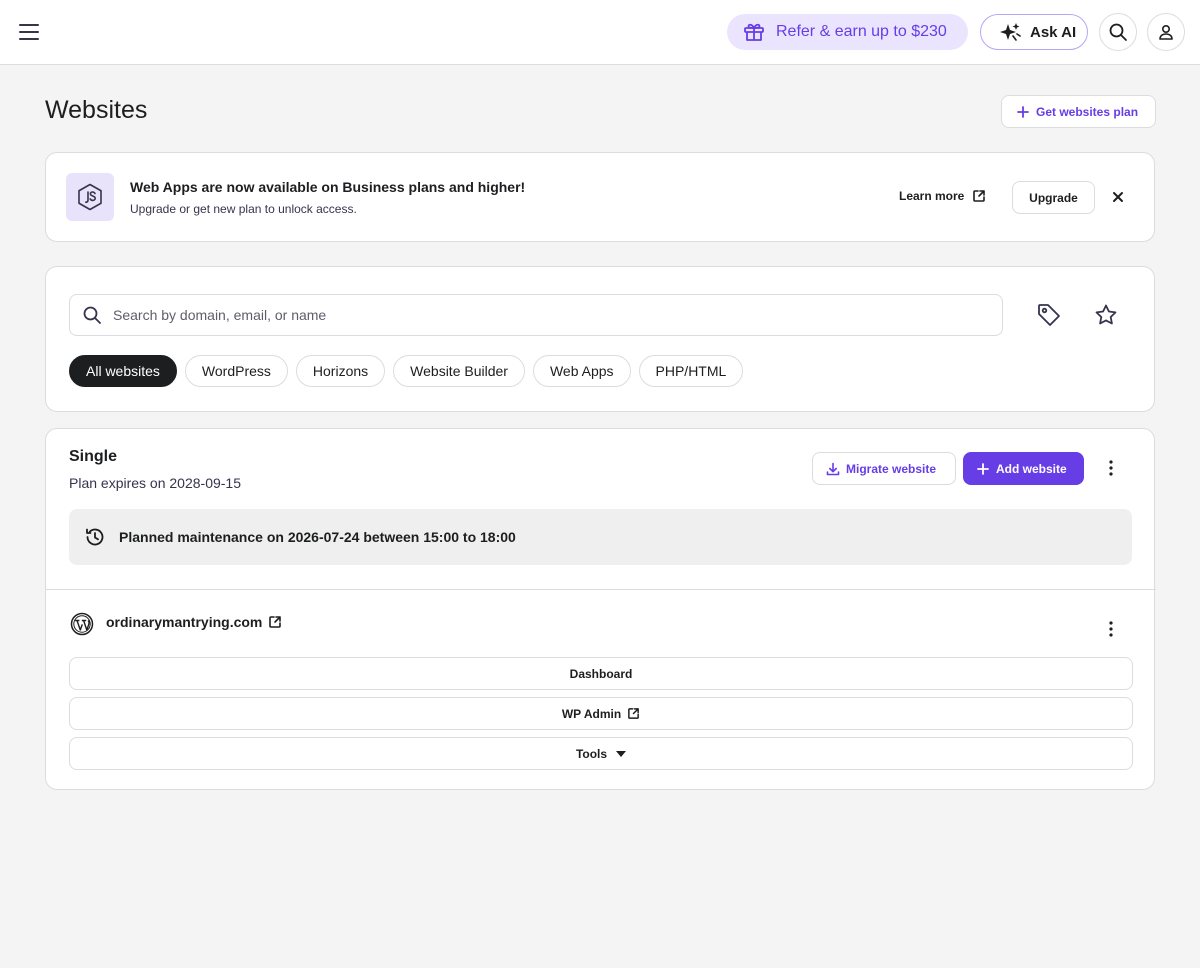 This screenshot has height=968, width=1200. I want to click on ask-ai-button: Ask AI, so click(1034, 32).